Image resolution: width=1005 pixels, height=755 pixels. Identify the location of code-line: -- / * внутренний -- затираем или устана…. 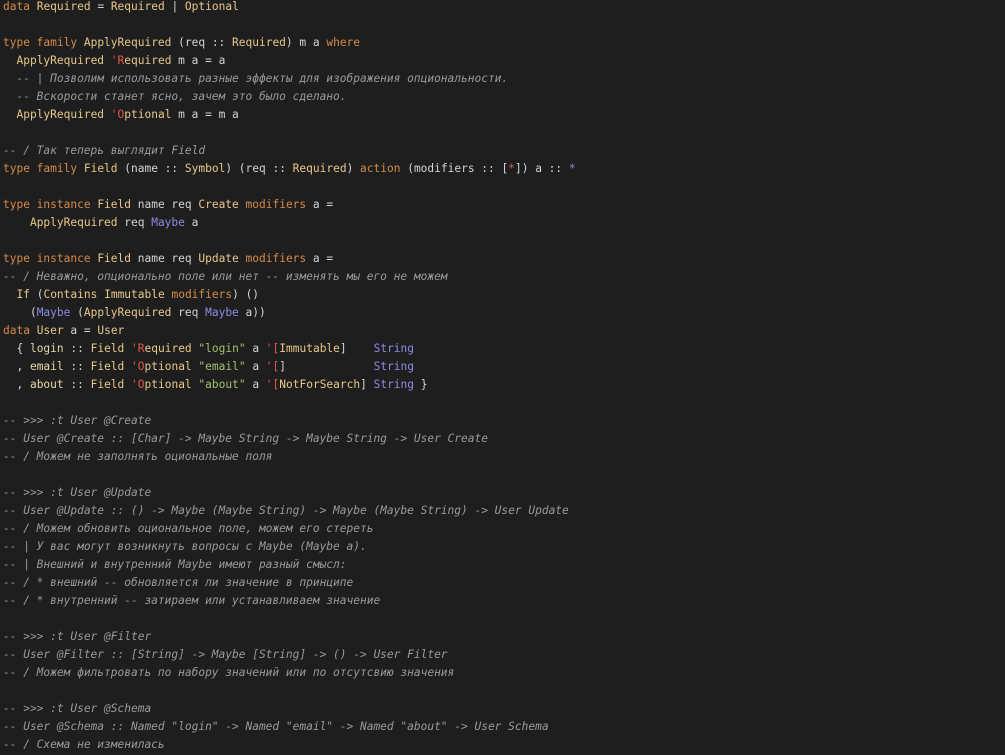
(289, 601).